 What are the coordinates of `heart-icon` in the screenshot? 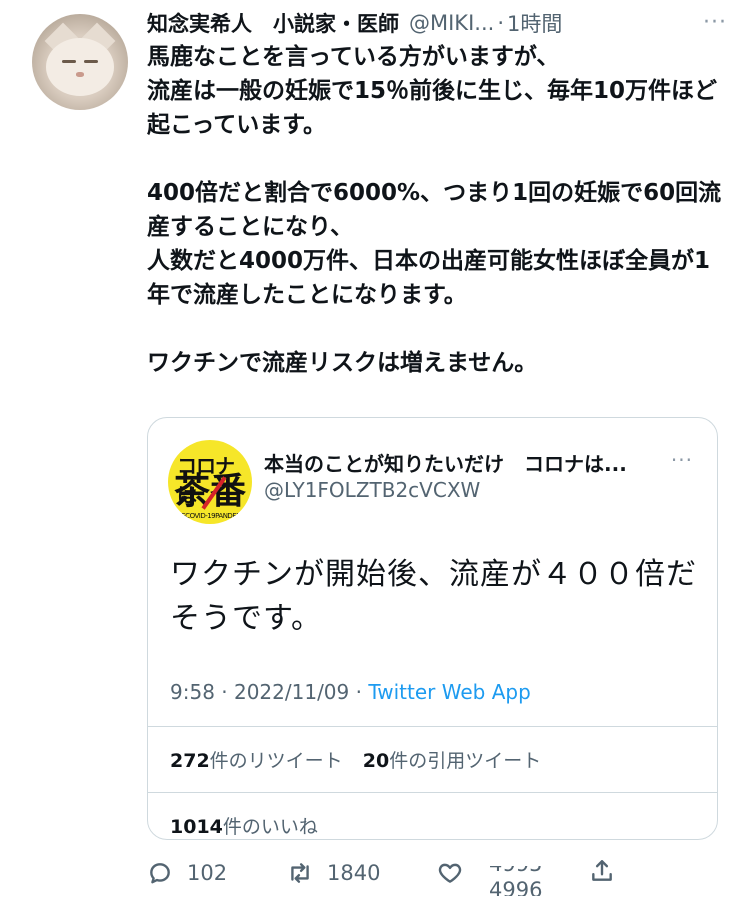 It's located at (450, 873).